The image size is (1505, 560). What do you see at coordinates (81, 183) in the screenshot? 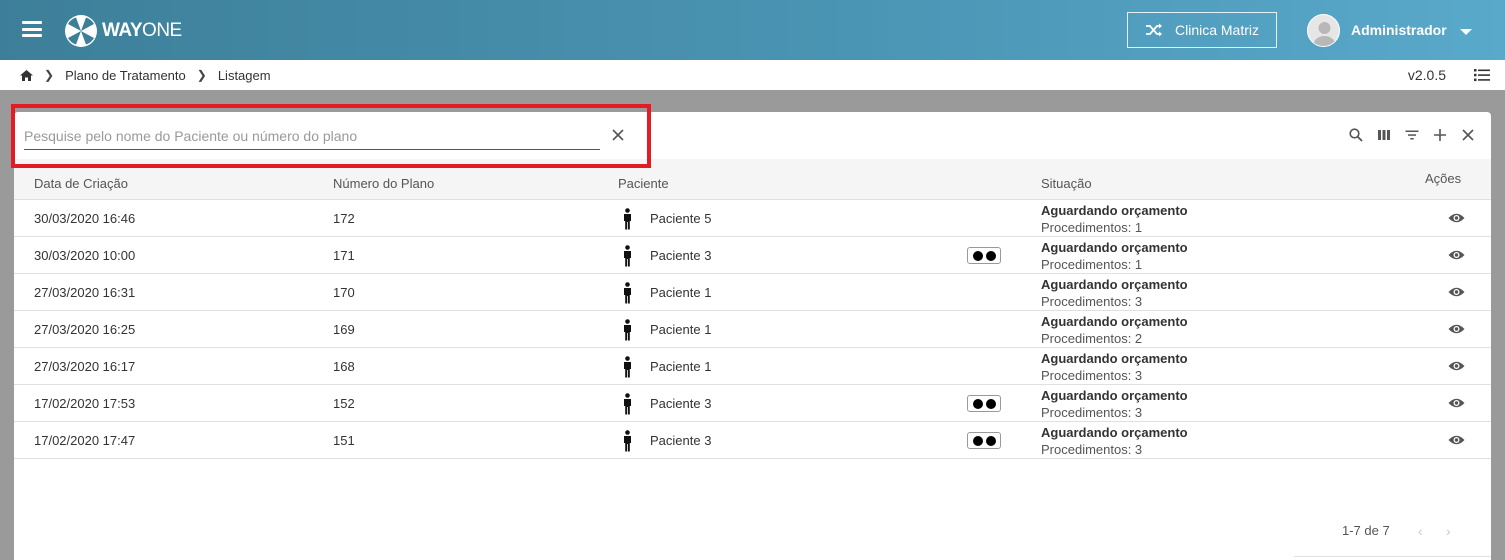
I see `column-header-date: Data de Criação` at bounding box center [81, 183].